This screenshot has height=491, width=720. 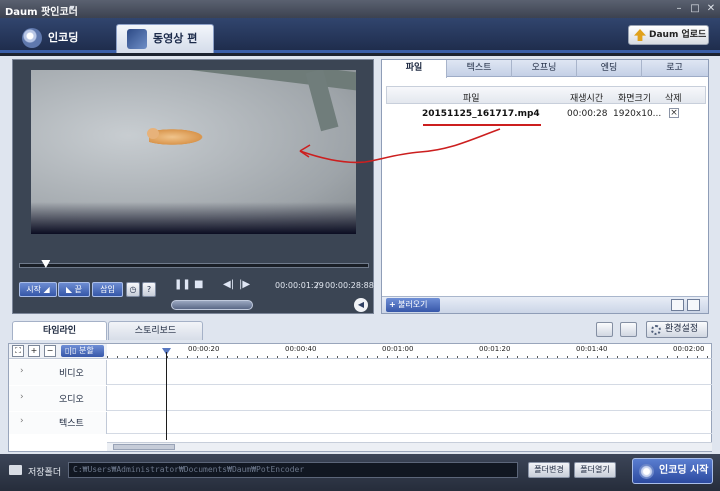 I want to click on upload-arrow-icon, so click(x=640, y=35).